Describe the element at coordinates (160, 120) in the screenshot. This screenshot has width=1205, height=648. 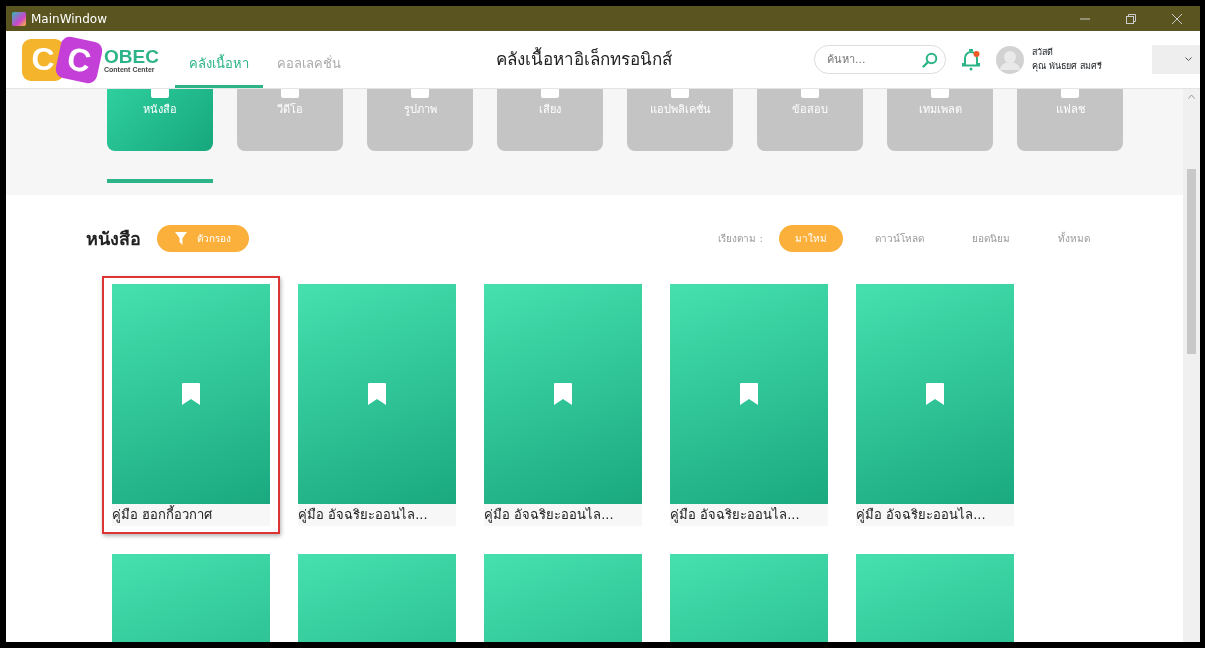
I see `category-tile: หนังสือ` at that location.